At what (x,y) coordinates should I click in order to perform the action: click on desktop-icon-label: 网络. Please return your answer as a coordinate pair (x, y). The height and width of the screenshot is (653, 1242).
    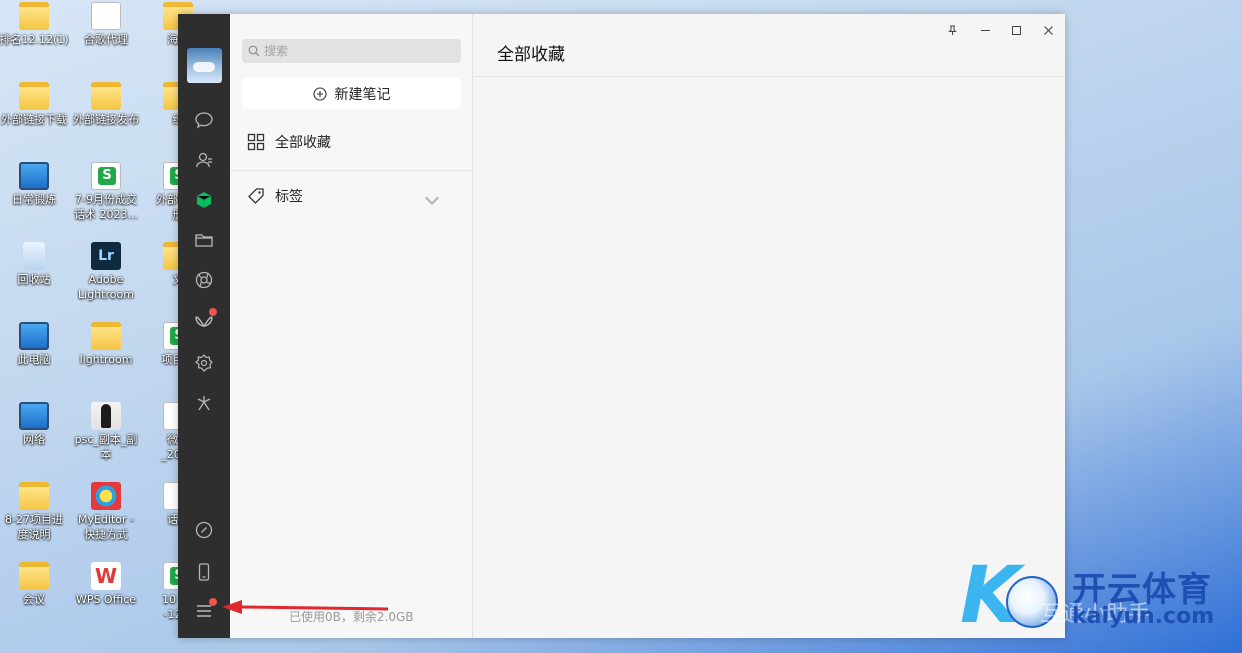
    Looking at the image, I should click on (34, 439).